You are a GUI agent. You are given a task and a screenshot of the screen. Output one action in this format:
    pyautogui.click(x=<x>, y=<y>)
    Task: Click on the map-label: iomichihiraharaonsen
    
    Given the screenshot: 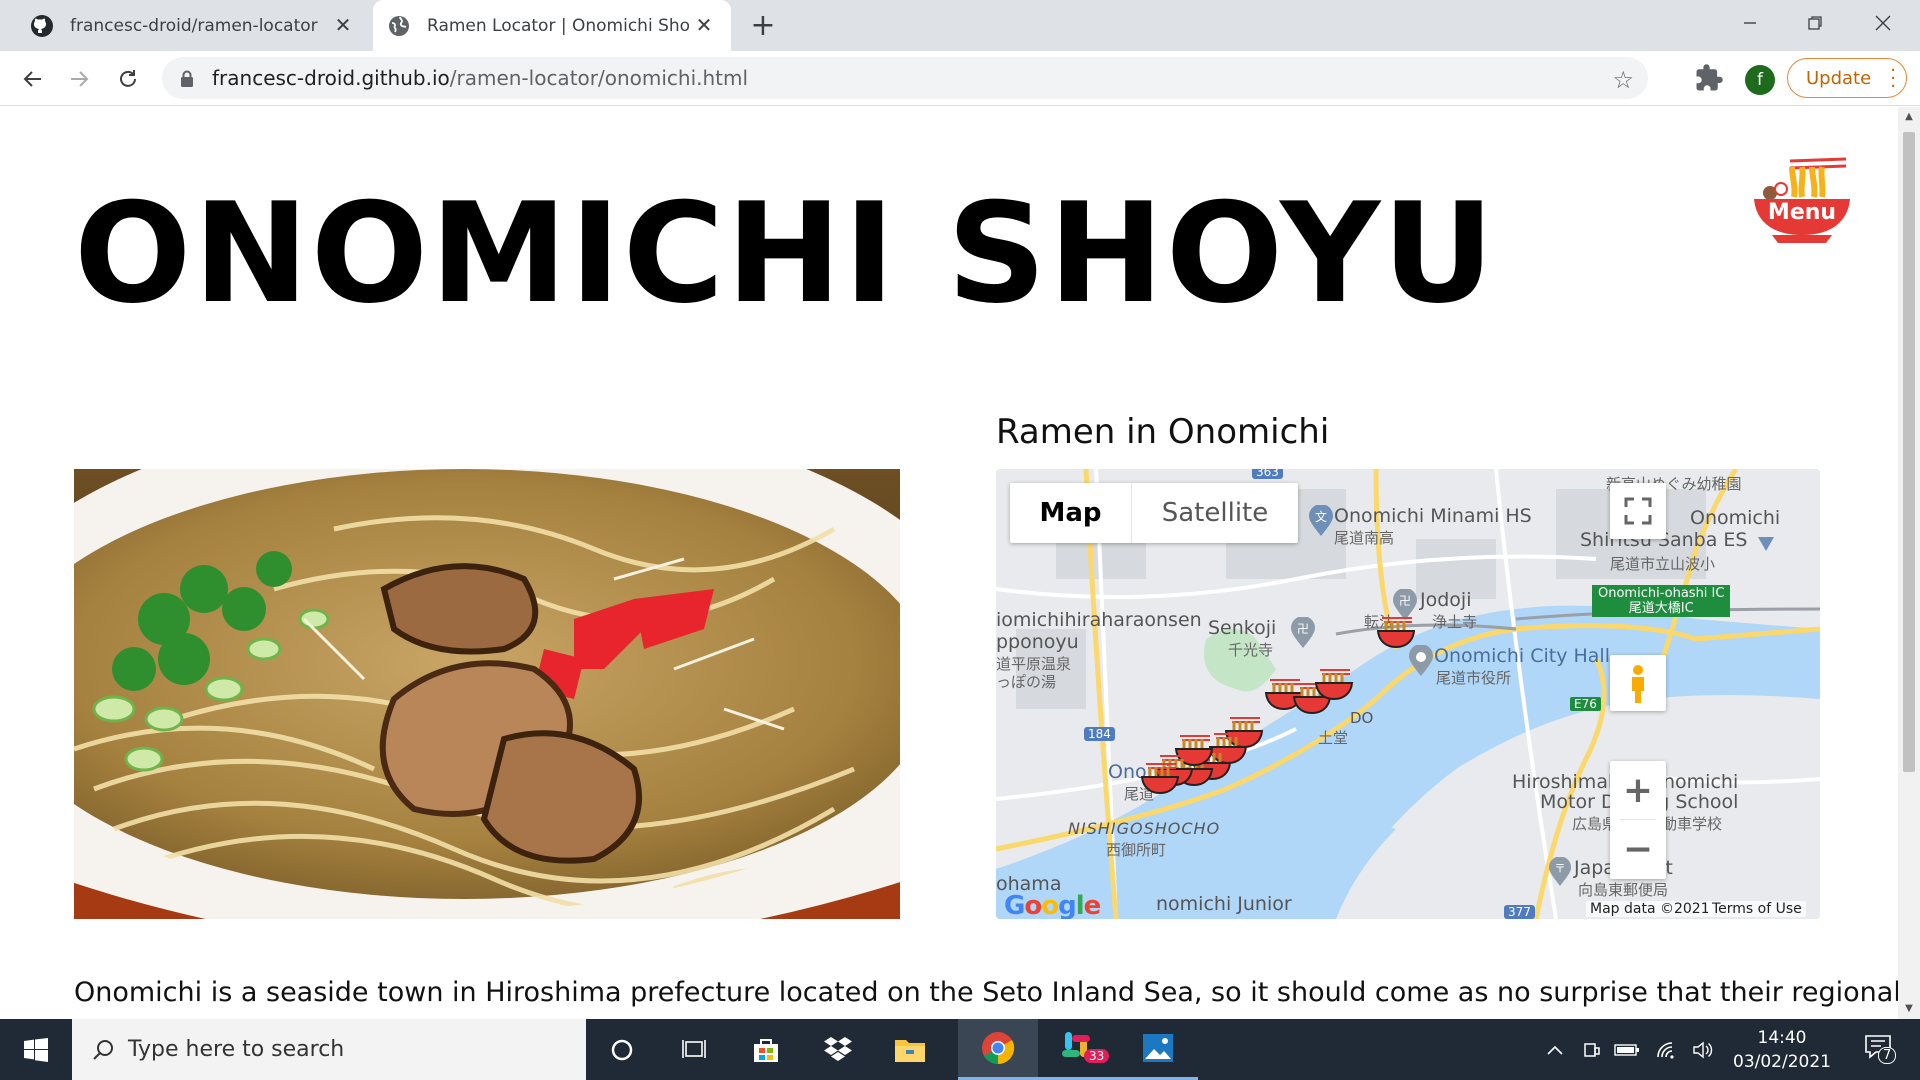 What is the action you would take?
    pyautogui.click(x=1099, y=620)
    